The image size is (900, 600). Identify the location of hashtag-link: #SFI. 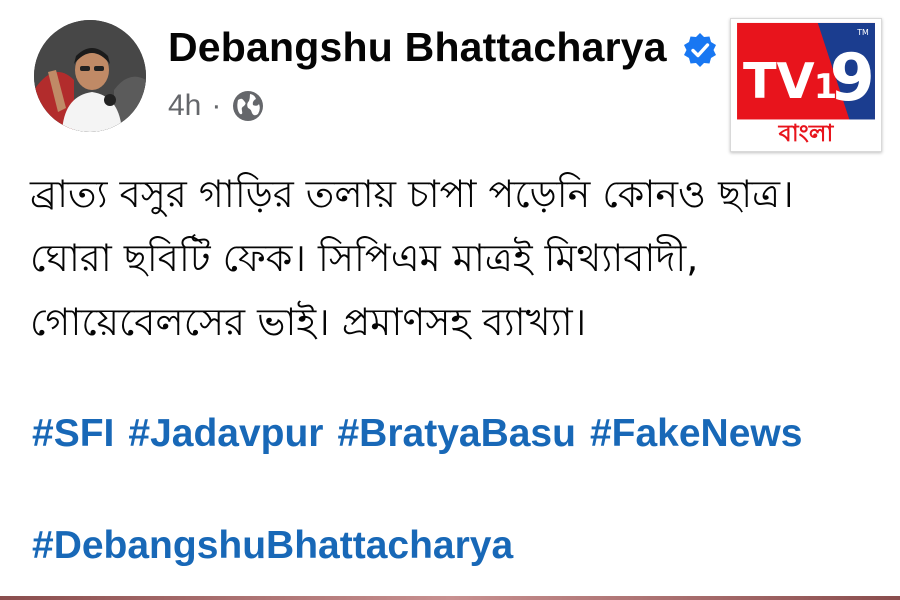
(73, 433).